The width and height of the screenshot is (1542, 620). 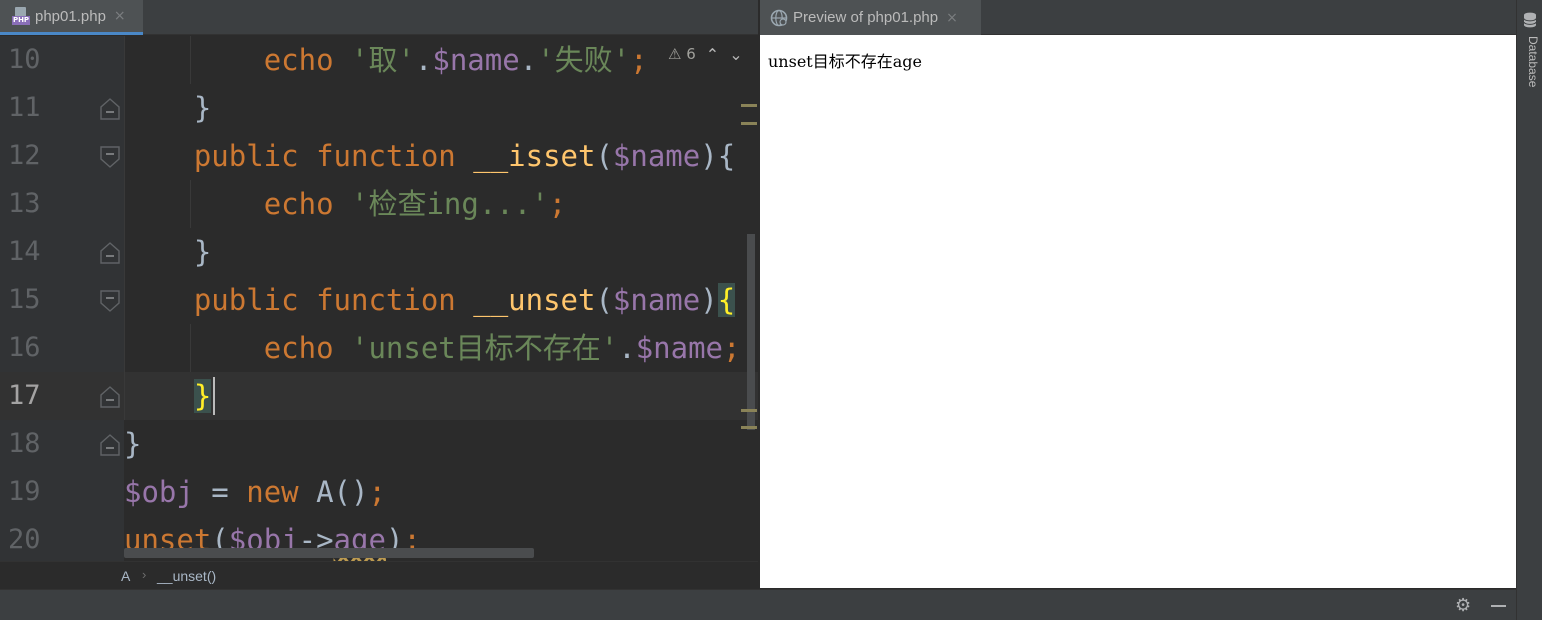 What do you see at coordinates (379, 60) in the screenshot?
I see `code-line: 10 echo '取'.$name.'失败';` at bounding box center [379, 60].